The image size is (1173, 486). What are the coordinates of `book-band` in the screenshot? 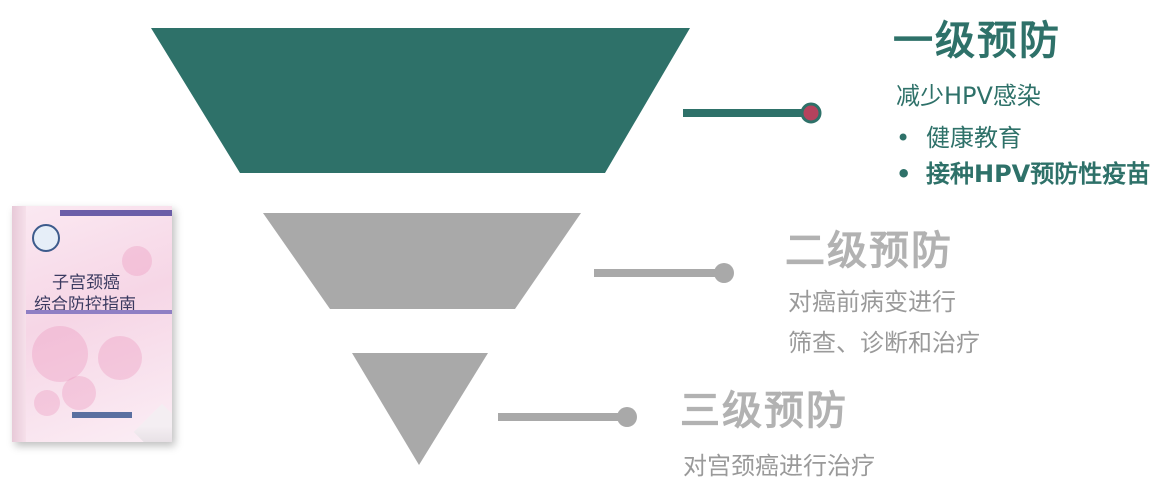 It's located at (116, 213).